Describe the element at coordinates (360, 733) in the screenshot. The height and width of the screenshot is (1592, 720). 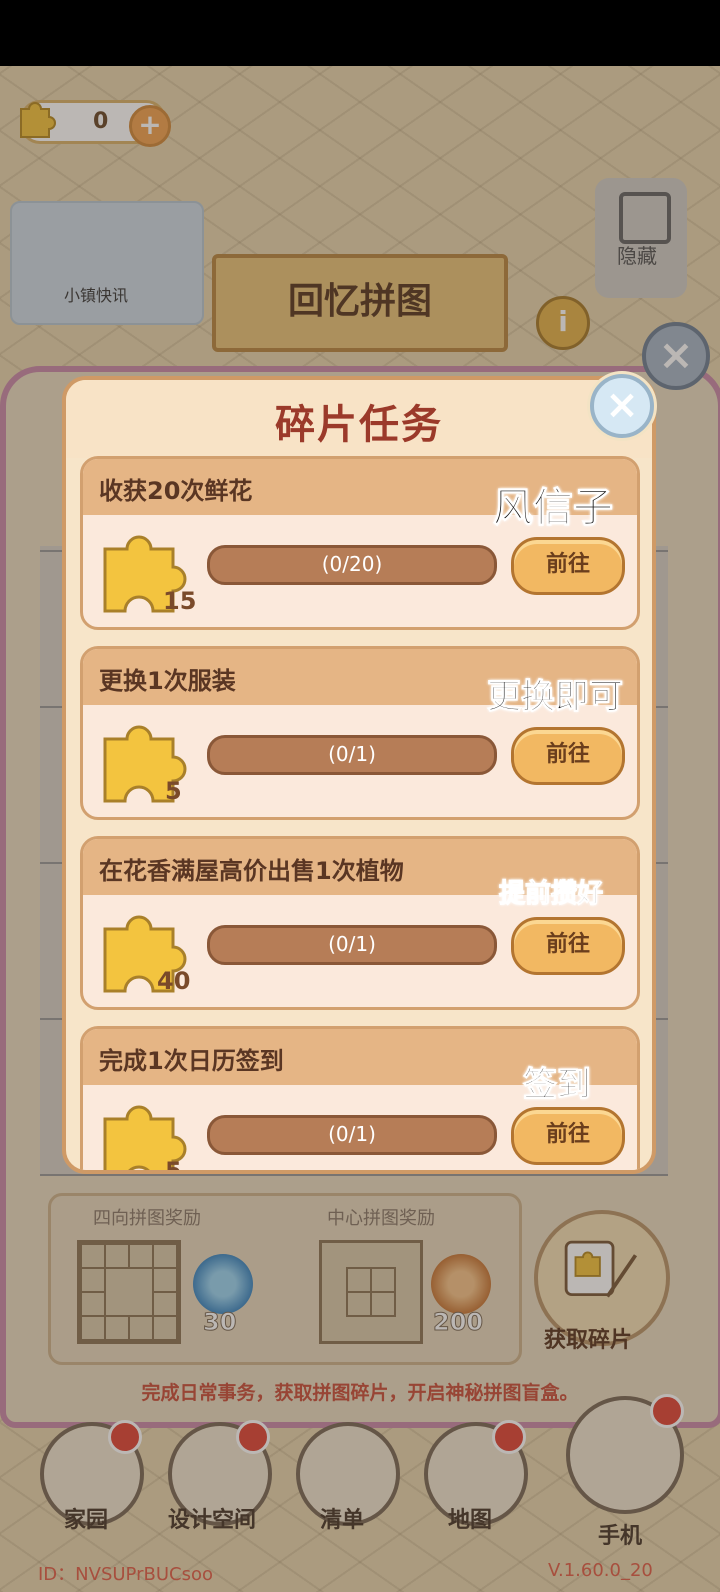
I see `task-card: 更换1次服装 5 (0/1) 前往 更换即可` at that location.